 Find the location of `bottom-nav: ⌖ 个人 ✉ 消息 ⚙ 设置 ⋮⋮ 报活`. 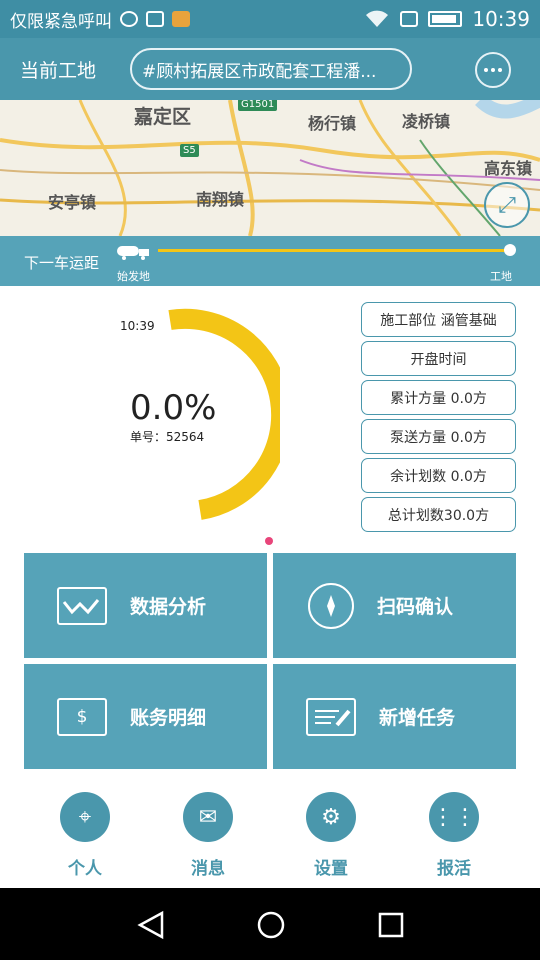

bottom-nav: ⌖ 个人 ✉ 消息 ⚙ 设置 ⋮⋮ 报活 is located at coordinates (270, 834).